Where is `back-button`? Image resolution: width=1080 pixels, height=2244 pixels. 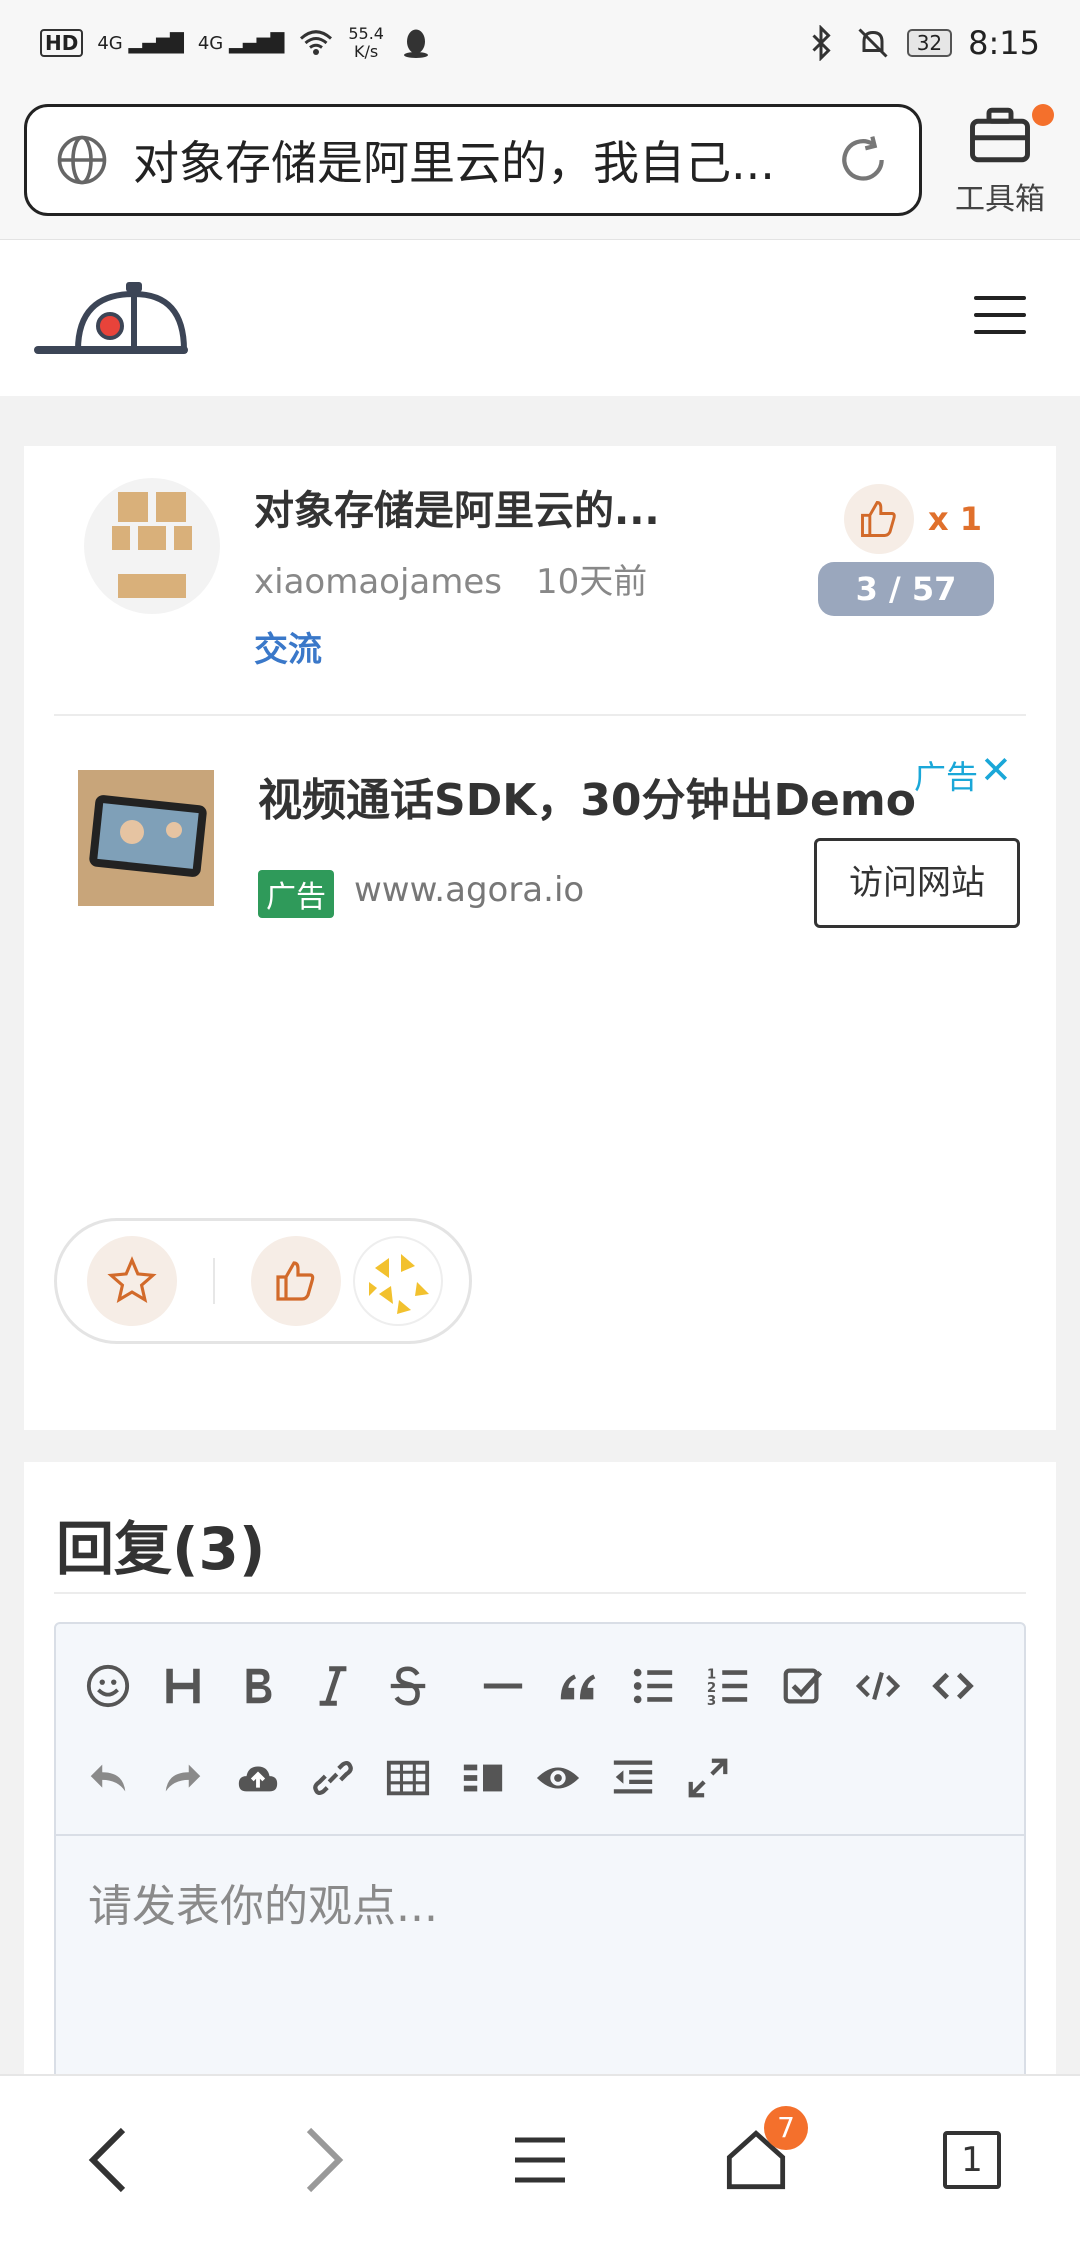
back-button is located at coordinates (108, 2160).